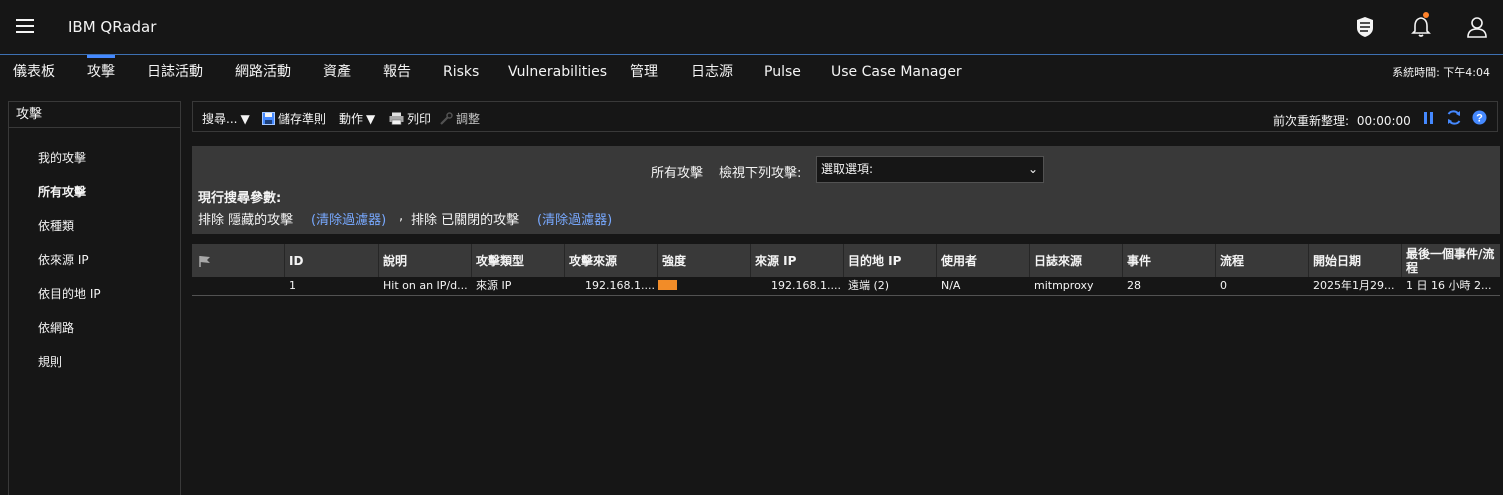  I want to click on offense-source-column-header: 攻擊來源, so click(611, 260).